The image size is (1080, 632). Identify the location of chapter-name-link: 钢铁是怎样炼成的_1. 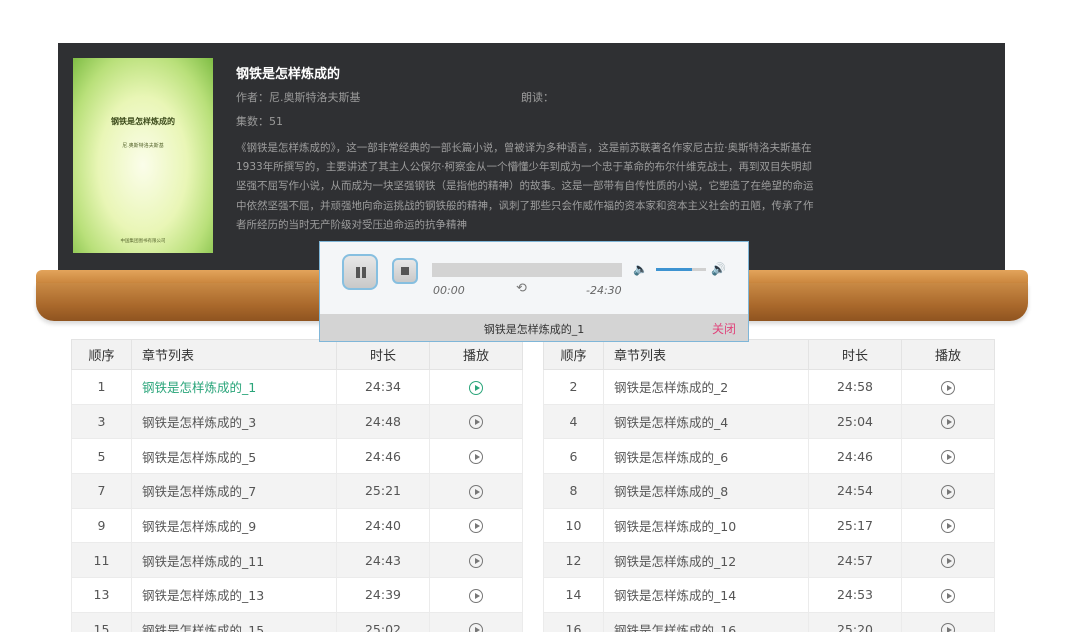
(234, 387).